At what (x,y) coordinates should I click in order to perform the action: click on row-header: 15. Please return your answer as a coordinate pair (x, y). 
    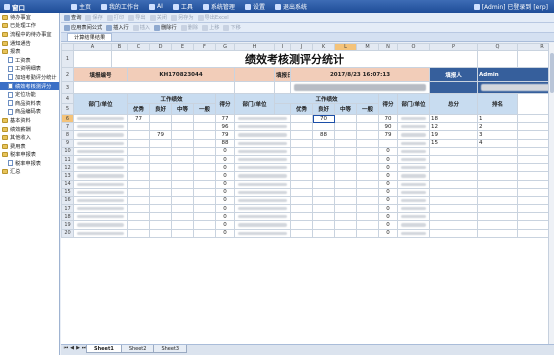
    Looking at the image, I should click on (67, 192).